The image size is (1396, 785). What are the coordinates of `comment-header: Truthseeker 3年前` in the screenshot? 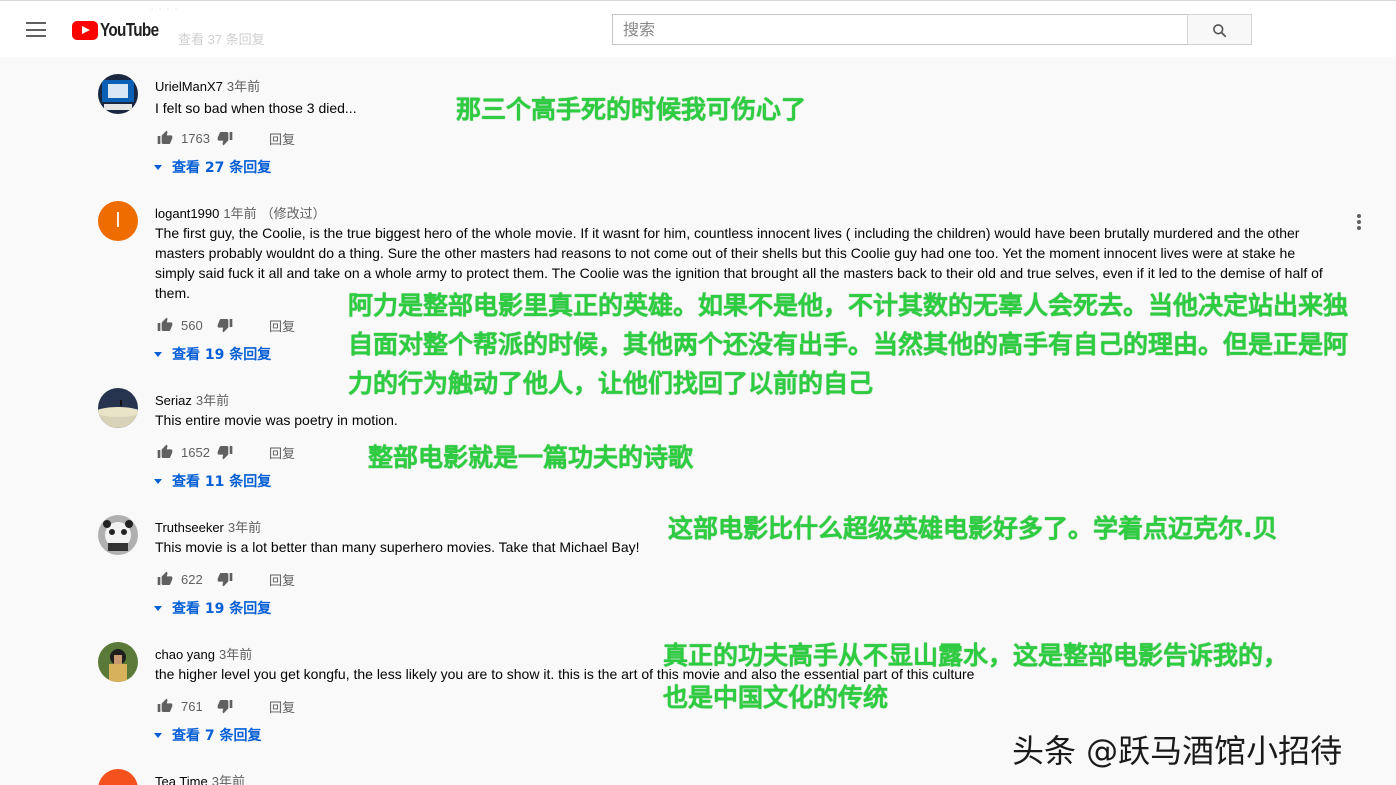 It's located at (208, 526).